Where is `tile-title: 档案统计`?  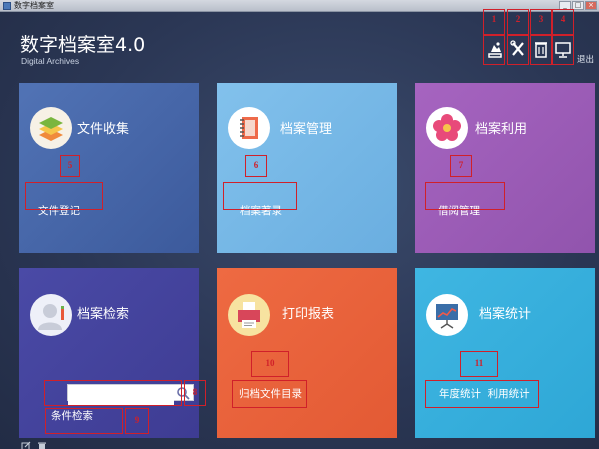 tile-title: 档案统计 is located at coordinates (505, 314).